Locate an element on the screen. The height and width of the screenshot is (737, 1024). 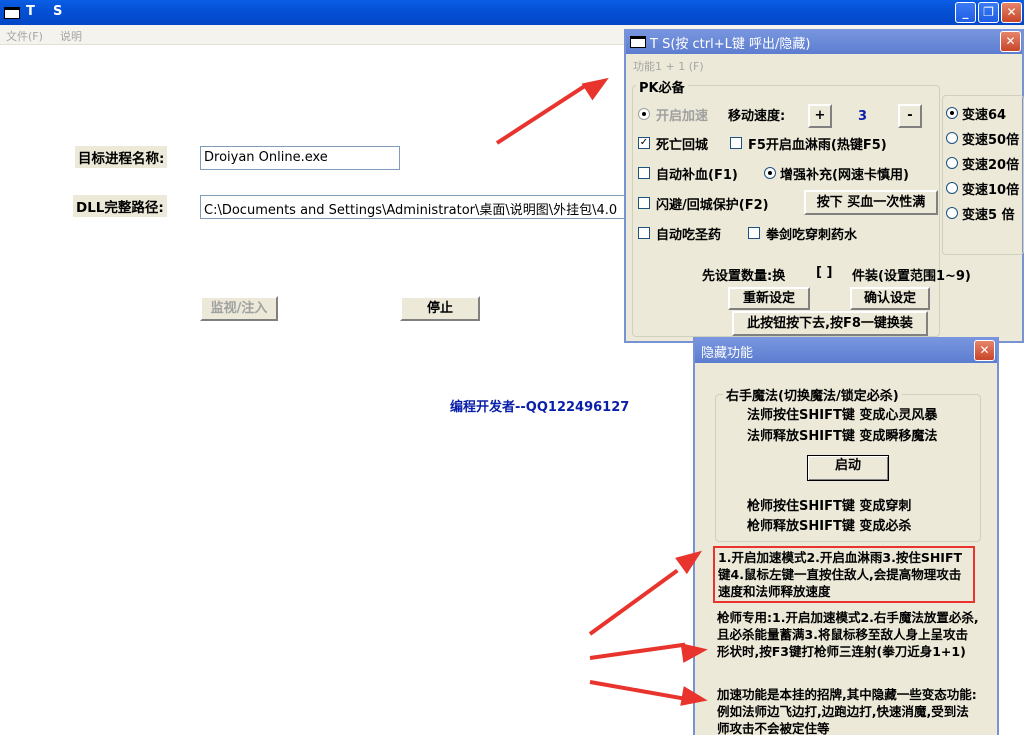
speed-option-5: 变速5 倍 is located at coordinates (988, 215).